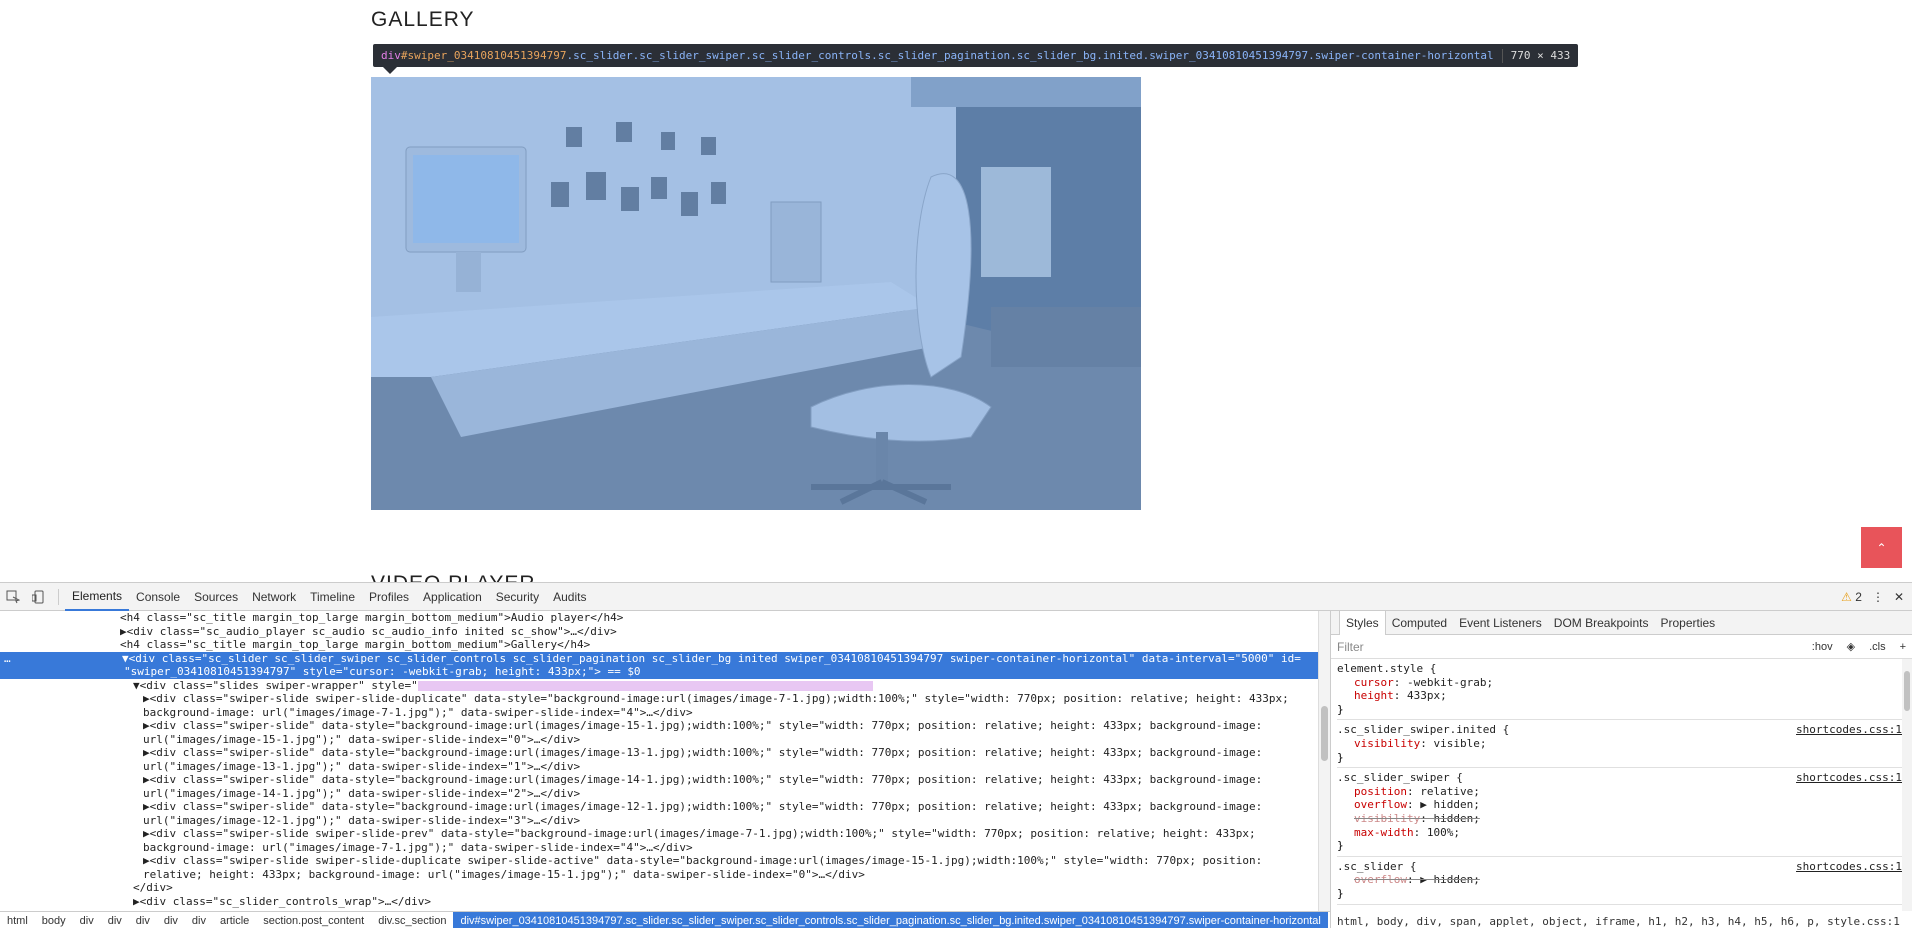  I want to click on dom-tree-scrollbar, so click(1324, 761).